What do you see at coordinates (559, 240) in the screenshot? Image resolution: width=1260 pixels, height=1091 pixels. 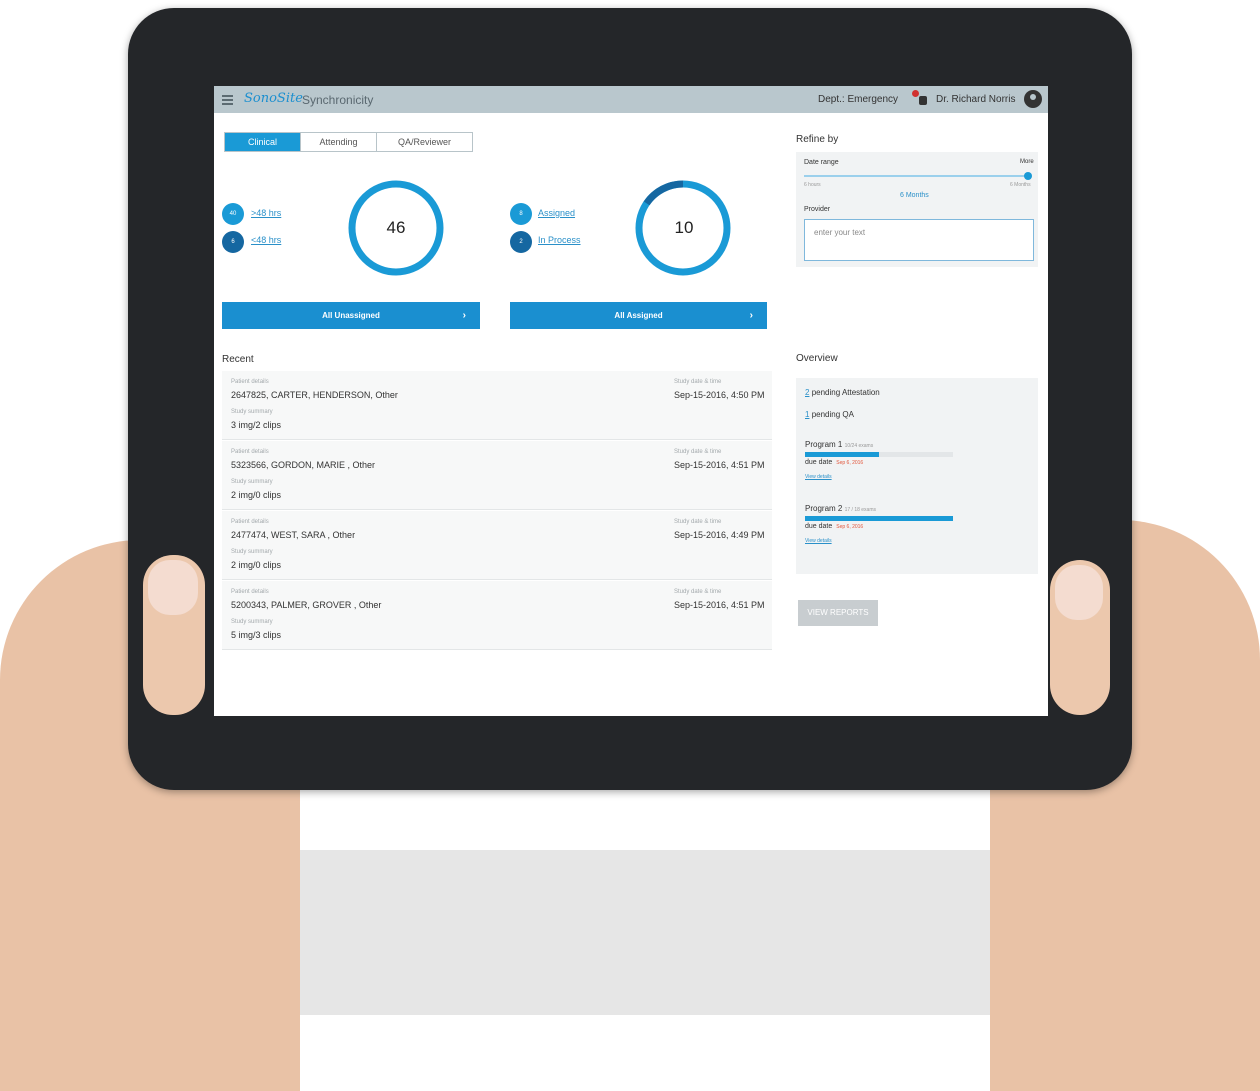 I see `in-process-link: In Process` at bounding box center [559, 240].